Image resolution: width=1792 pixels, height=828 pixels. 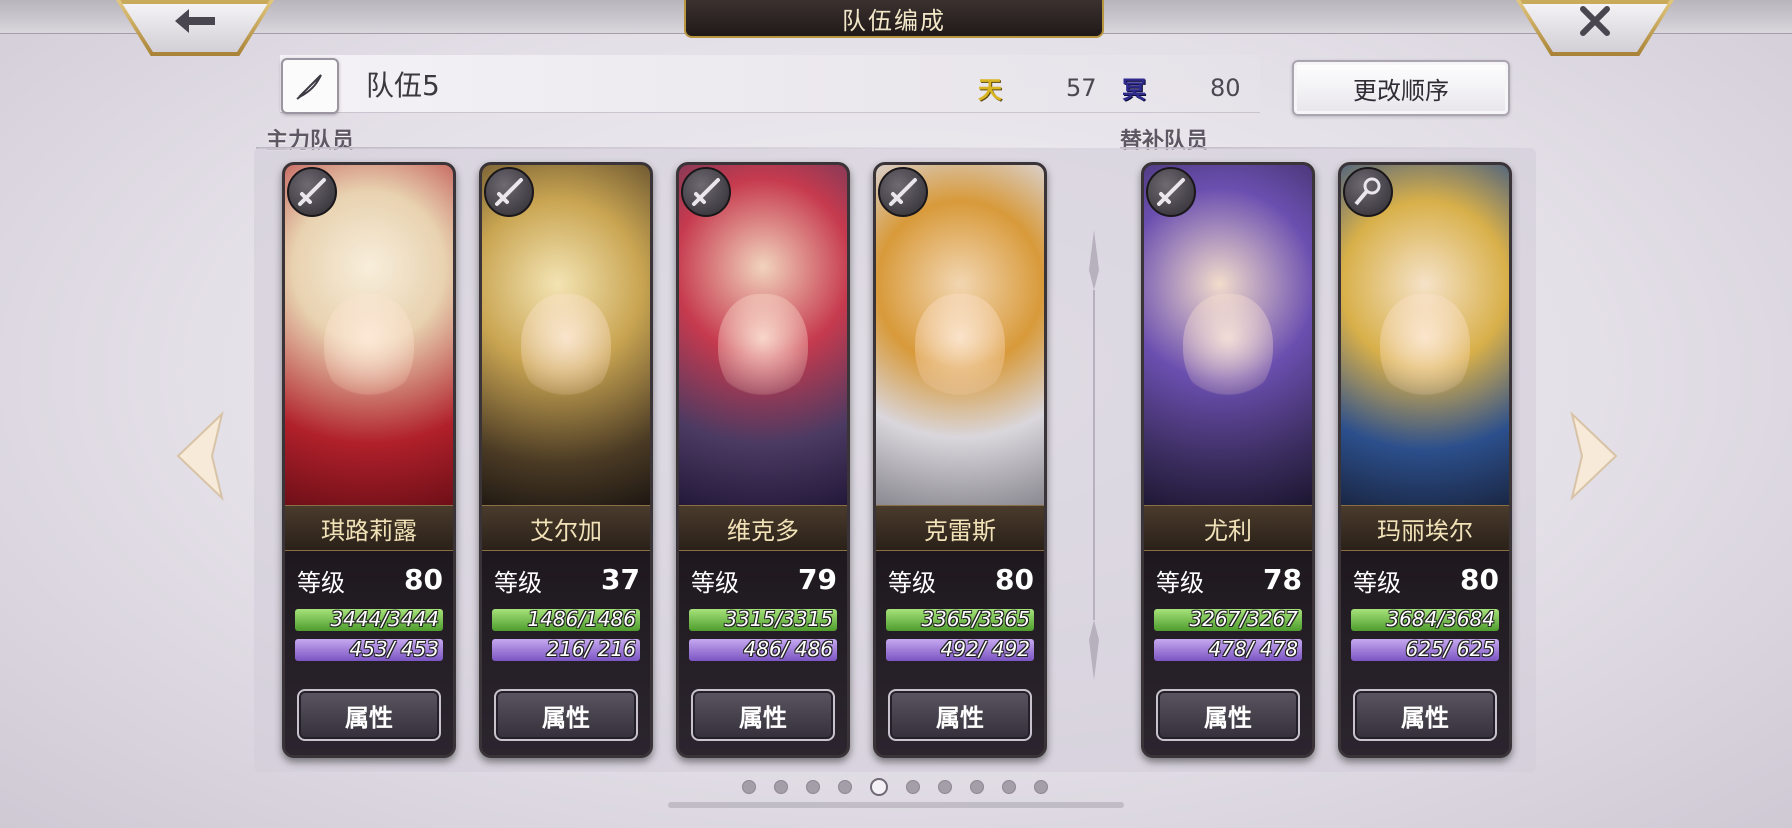 I want to click on hp-value: 1486/1486, so click(x=581, y=619).